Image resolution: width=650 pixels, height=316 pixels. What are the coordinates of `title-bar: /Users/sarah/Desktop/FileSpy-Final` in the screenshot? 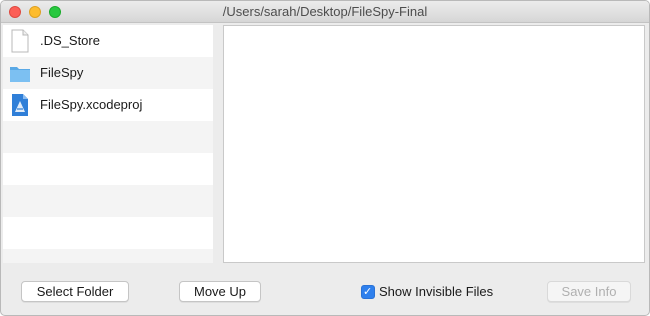 It's located at (325, 12).